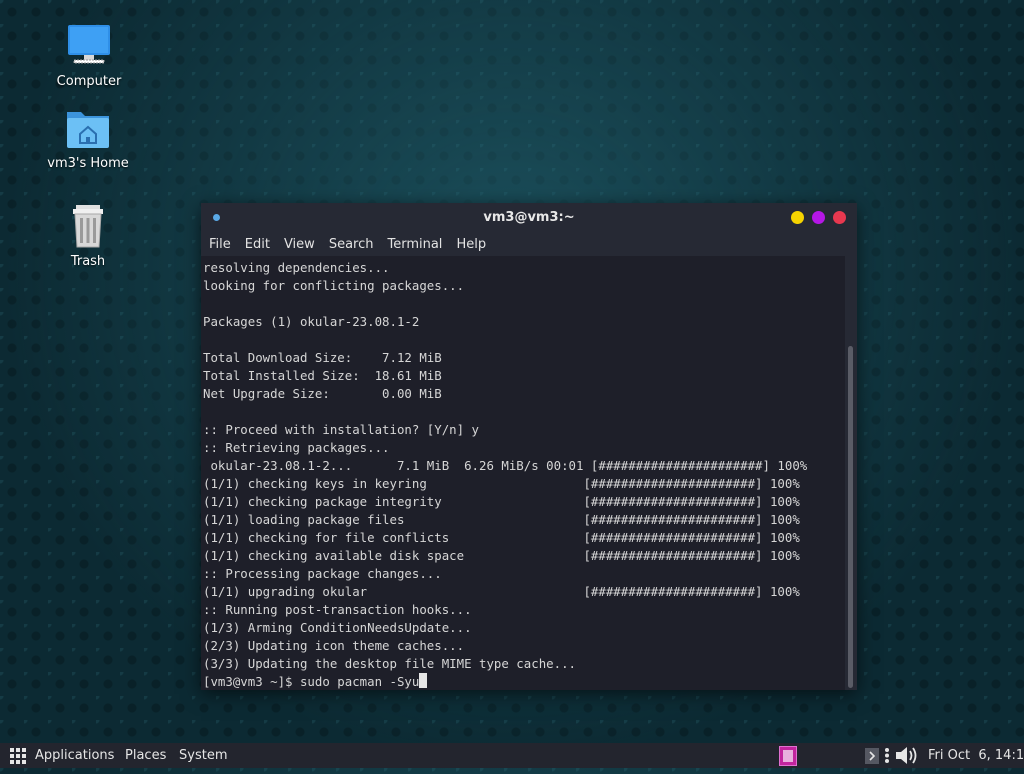  I want to click on menu-terminal: Terminal, so click(414, 244).